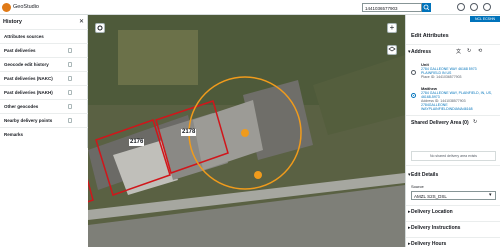  I want to click on source-label: Source, so click(417, 186).